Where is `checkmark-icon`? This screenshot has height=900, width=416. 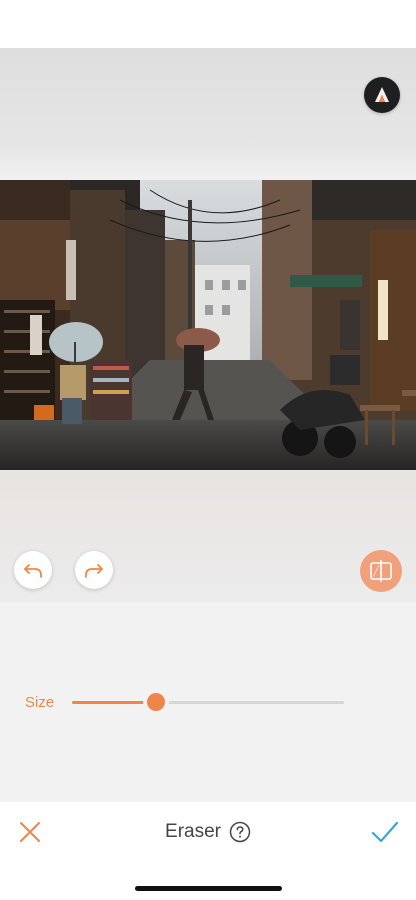 checkmark-icon is located at coordinates (385, 832).